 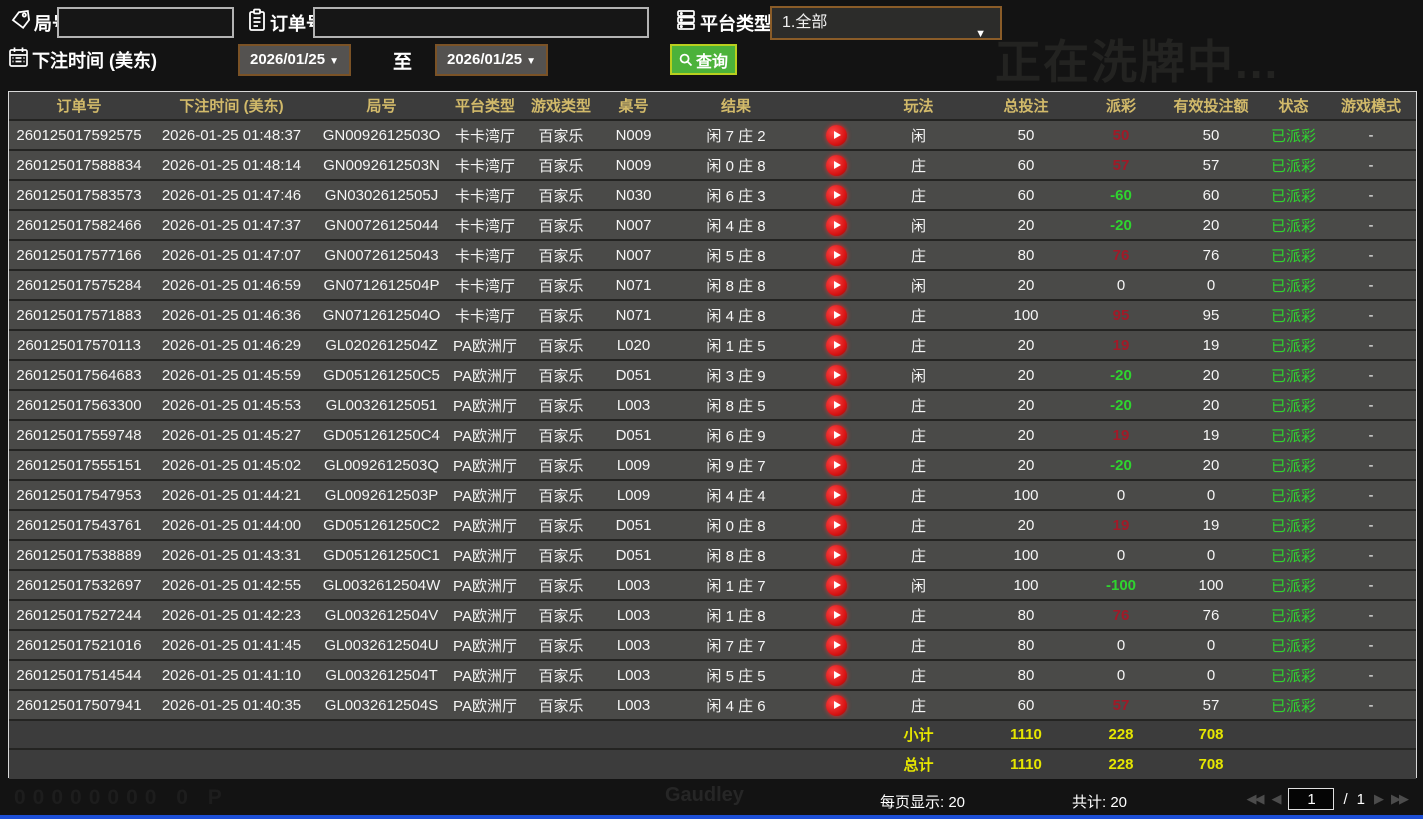 What do you see at coordinates (1276, 799) in the screenshot?
I see `prev-page-icon: ◀` at bounding box center [1276, 799].